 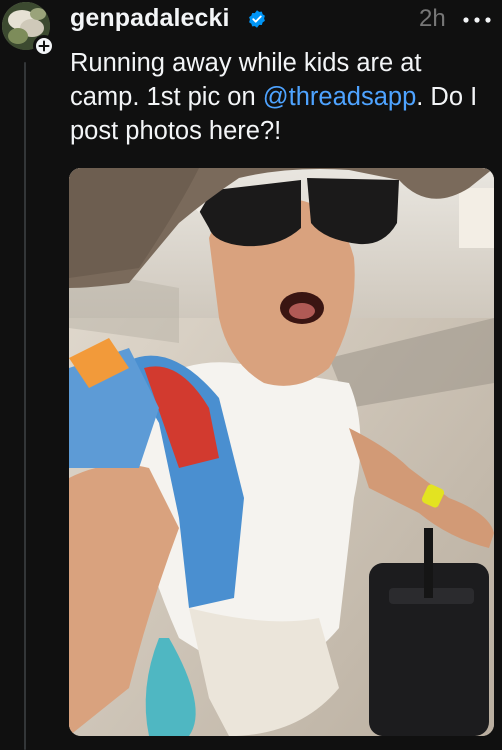 I want to click on username: genpadalecki, so click(x=150, y=18).